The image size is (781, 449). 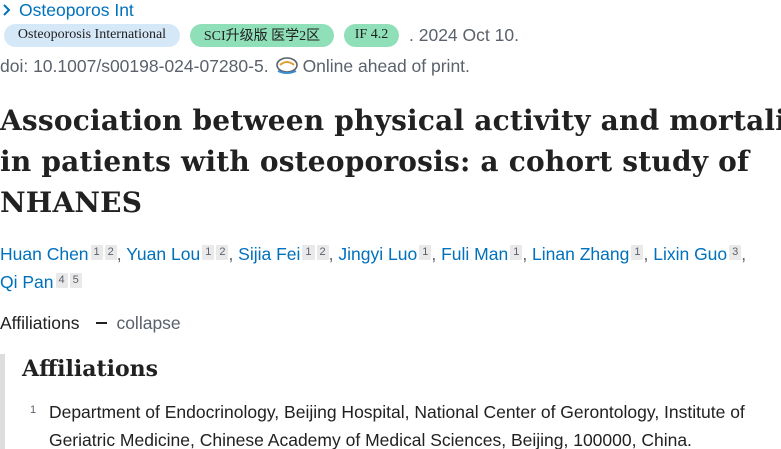 What do you see at coordinates (44, 254) in the screenshot?
I see `author-link: Huan Chen` at bounding box center [44, 254].